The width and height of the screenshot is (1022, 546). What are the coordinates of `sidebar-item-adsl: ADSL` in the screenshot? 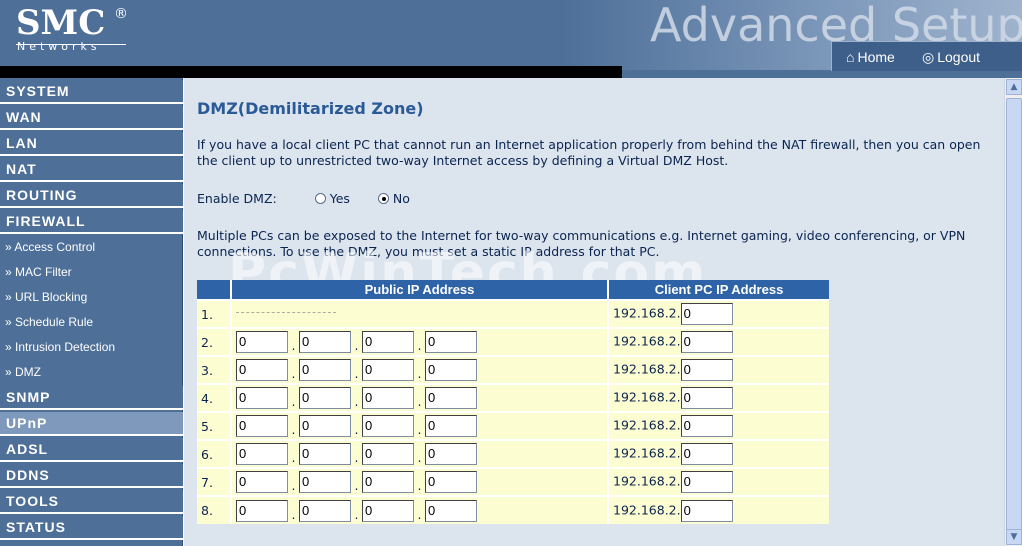 It's located at (91, 450).